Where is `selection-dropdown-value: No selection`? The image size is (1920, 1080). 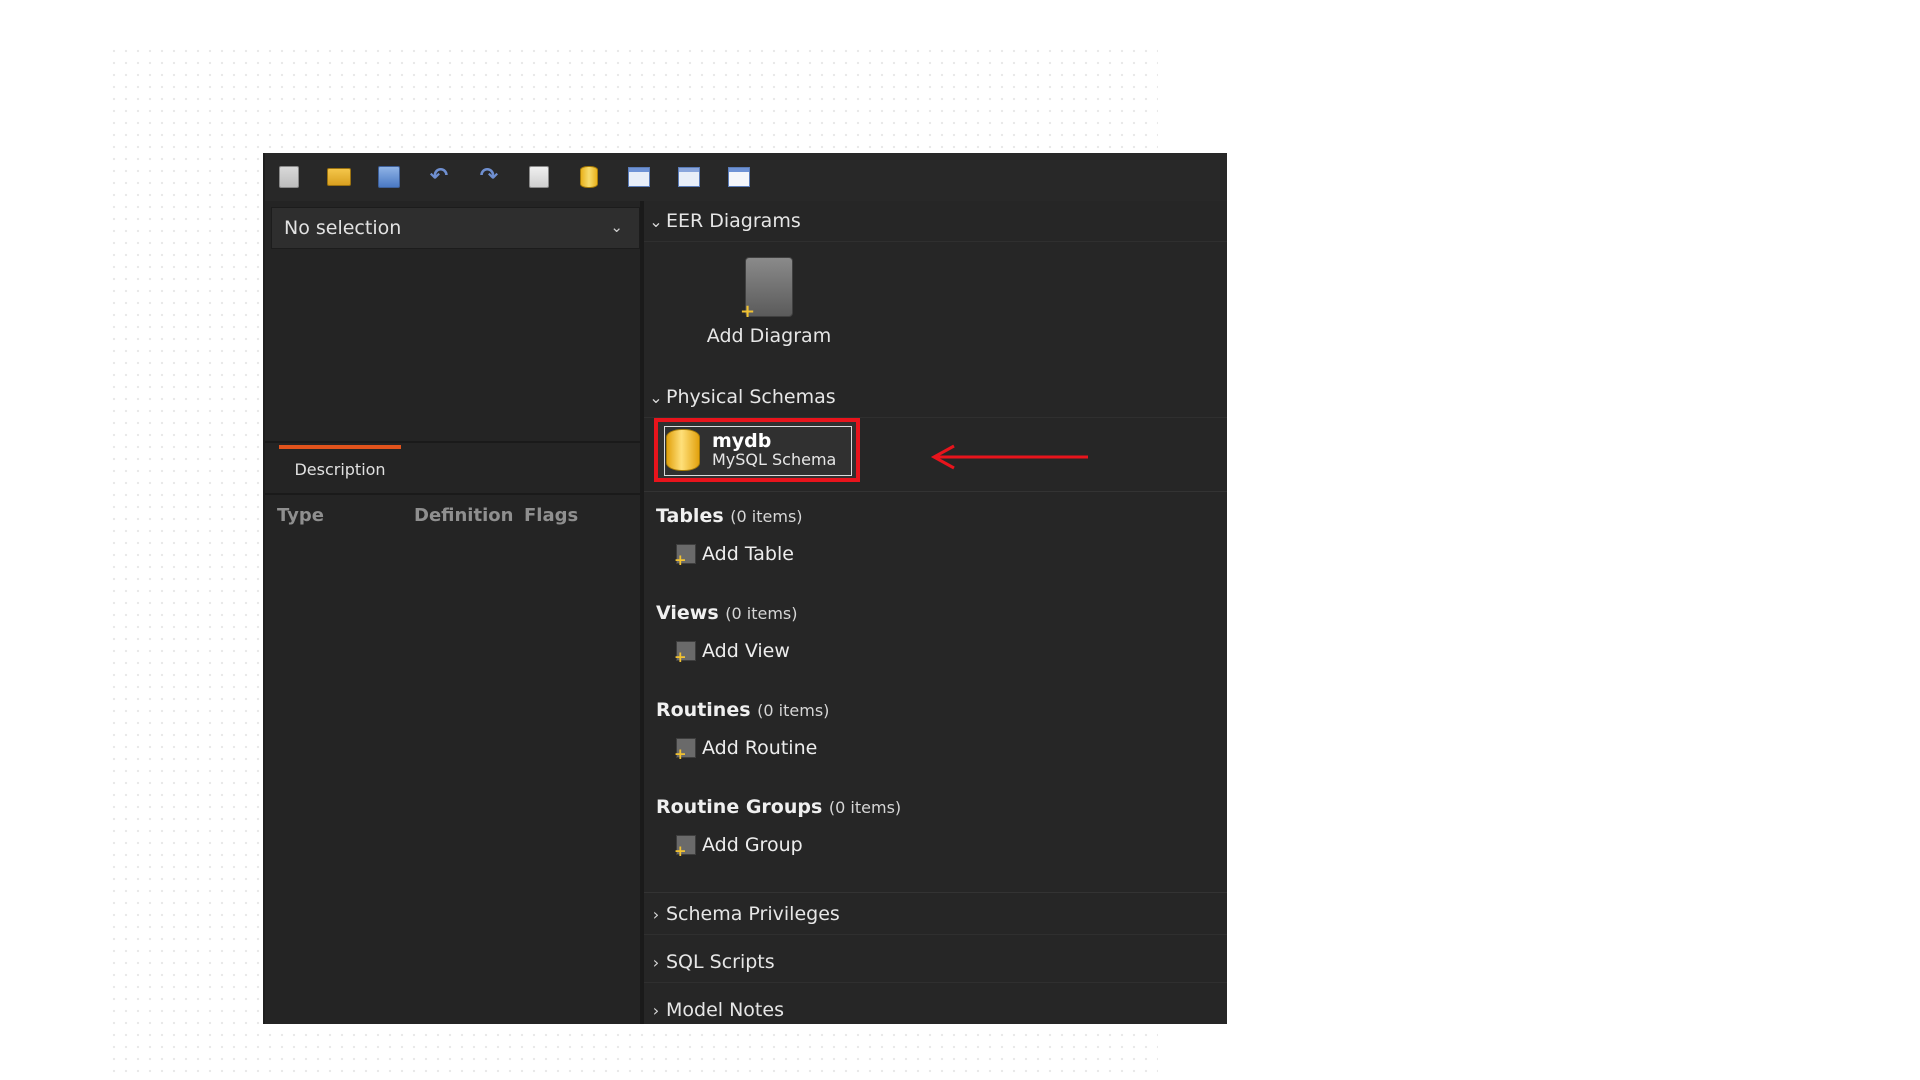
selection-dropdown-value: No selection is located at coordinates (343, 228).